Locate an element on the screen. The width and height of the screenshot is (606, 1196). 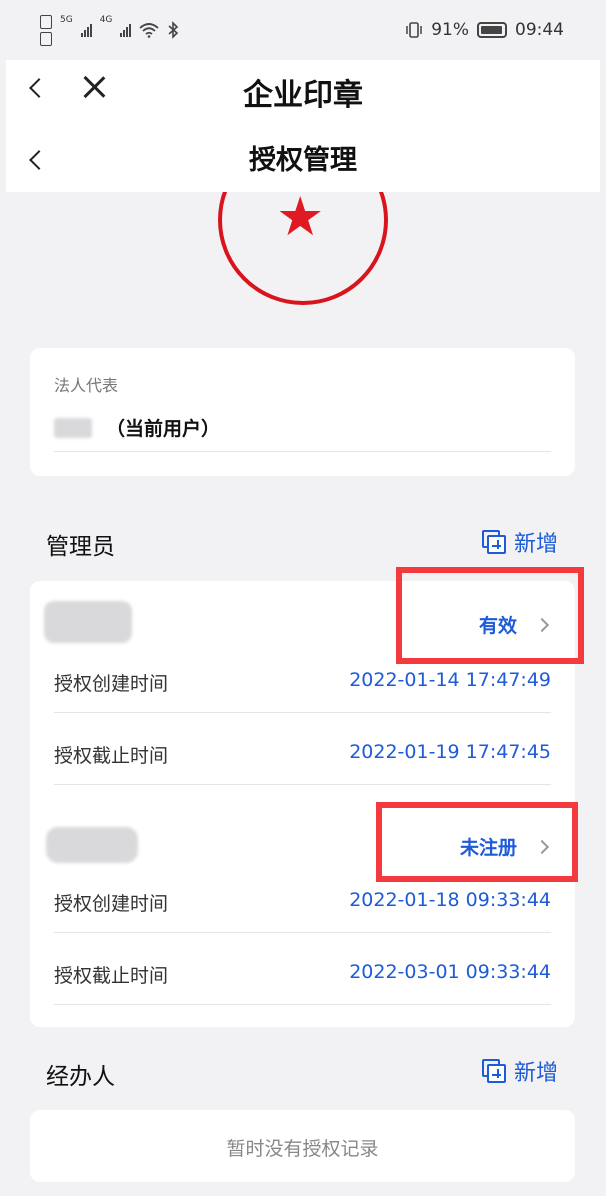
status-bar-right: 91% 09:44 is located at coordinates (484, 30).